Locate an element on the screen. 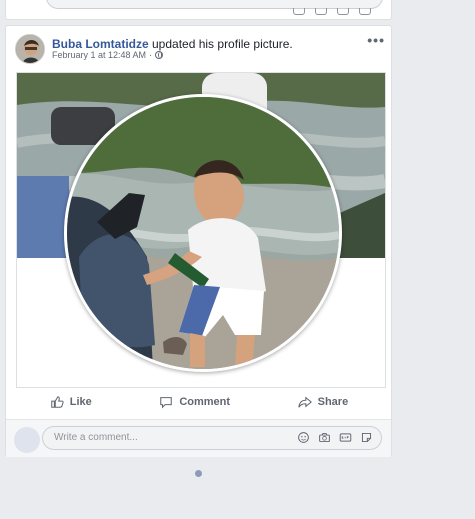  author-name-link: Buba Lomtatidze is located at coordinates (100, 44).